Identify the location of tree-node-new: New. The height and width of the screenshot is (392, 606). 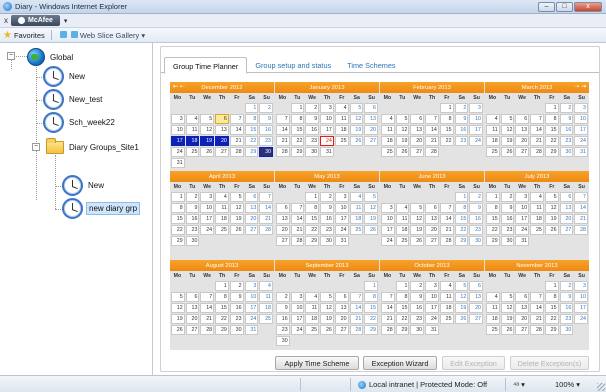
(65, 76).